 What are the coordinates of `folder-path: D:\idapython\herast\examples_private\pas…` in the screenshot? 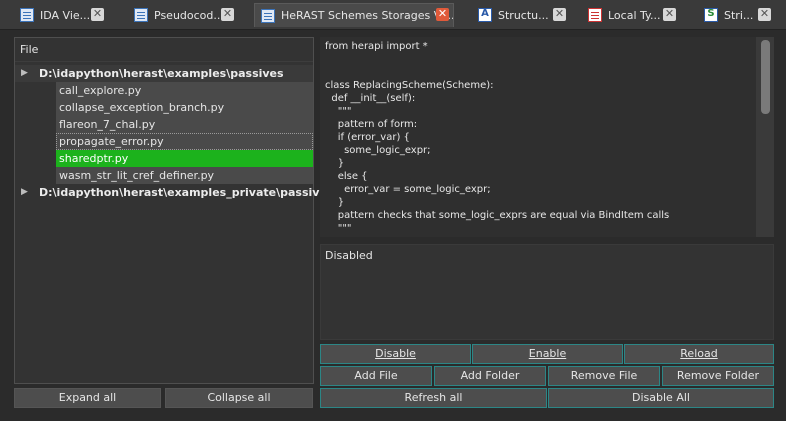 It's located at (186, 192).